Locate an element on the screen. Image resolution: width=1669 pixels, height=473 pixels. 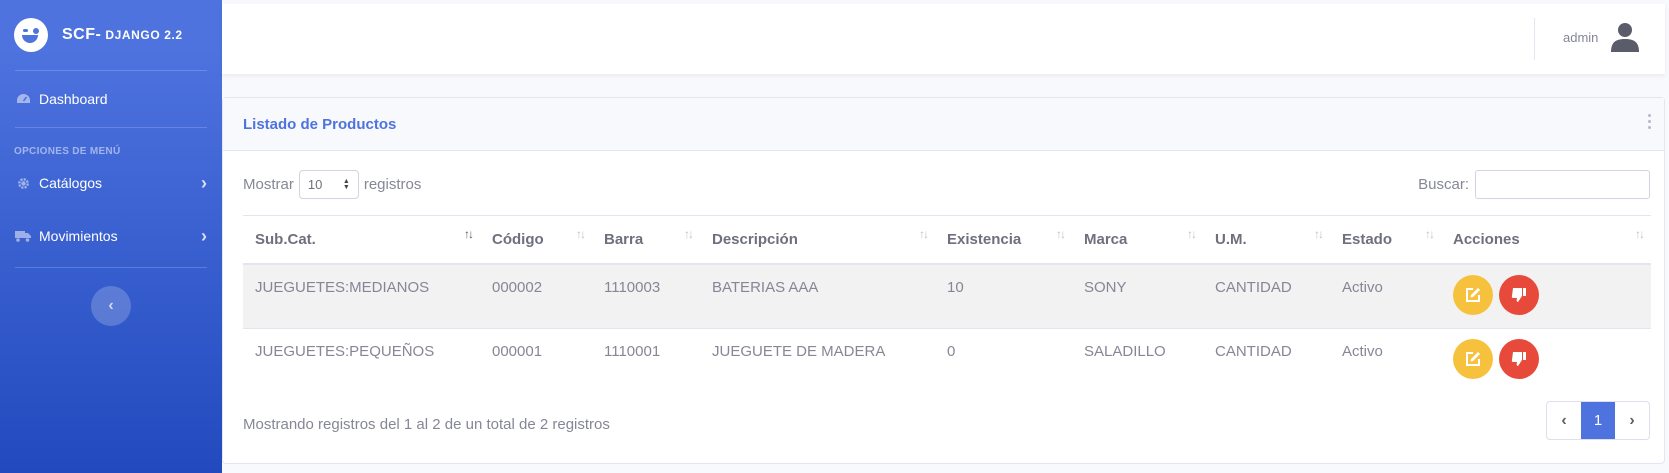
search-label: Buscar: is located at coordinates (1443, 184).